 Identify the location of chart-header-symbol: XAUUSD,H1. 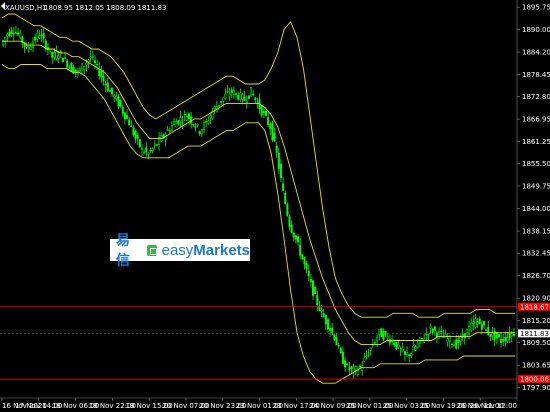
(26, 8).